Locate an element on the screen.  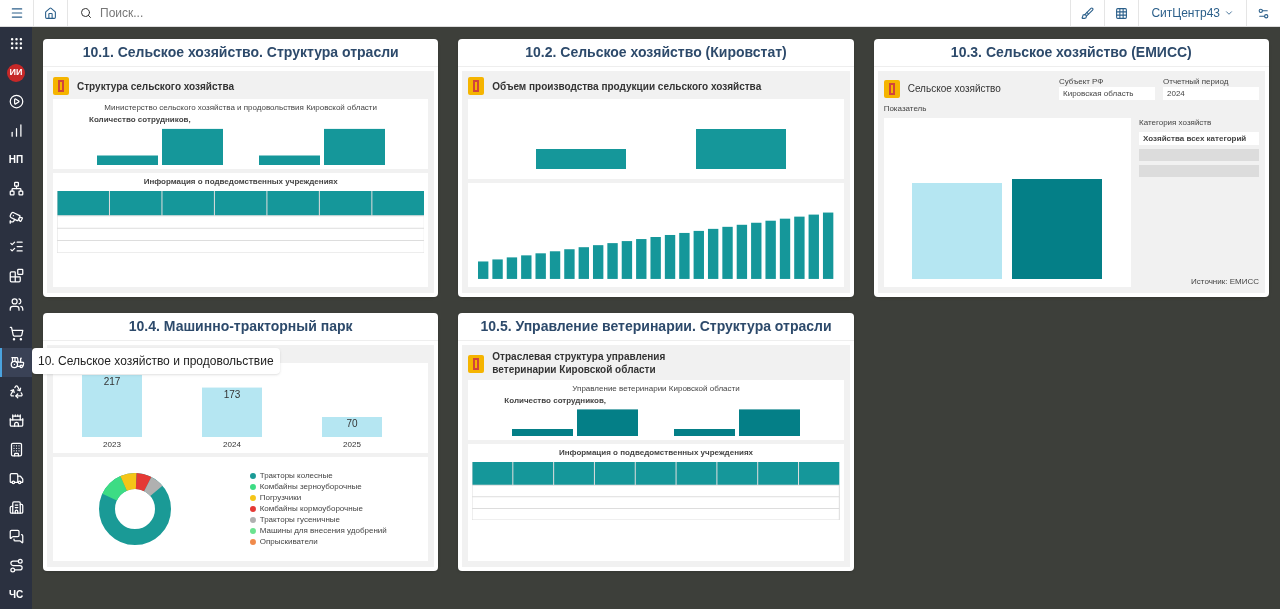
recycle-icon is located at coordinates (16, 391).